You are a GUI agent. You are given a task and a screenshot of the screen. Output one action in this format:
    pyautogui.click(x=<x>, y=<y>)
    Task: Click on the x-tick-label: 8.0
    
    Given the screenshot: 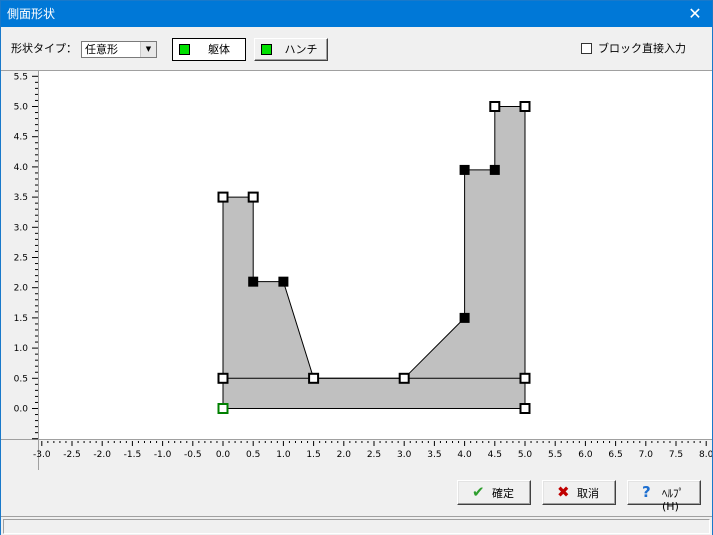 What is the action you would take?
    pyautogui.click(x=705, y=455)
    